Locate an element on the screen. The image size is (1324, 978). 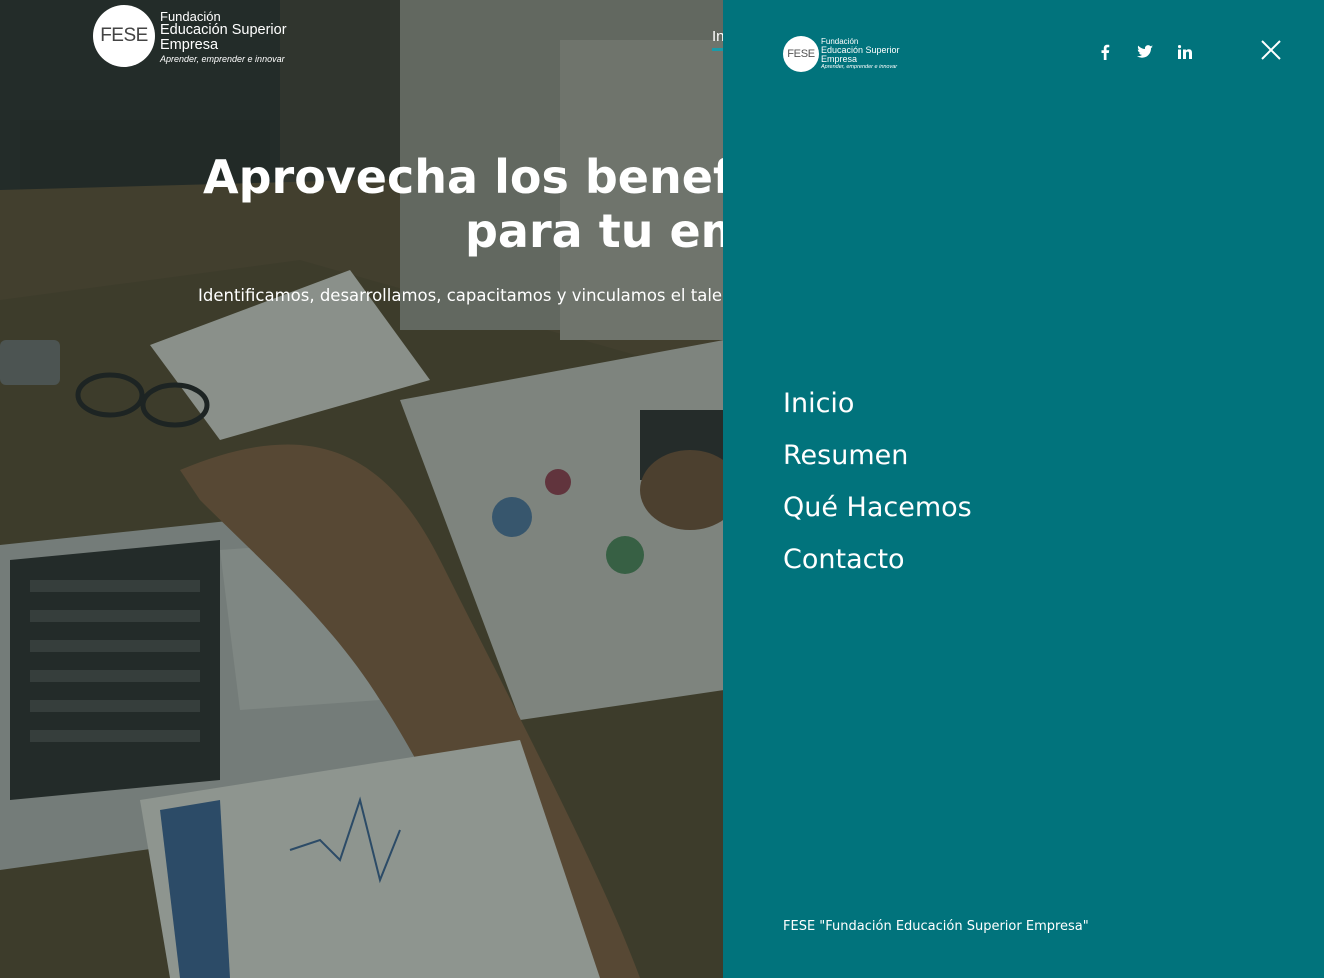
menu-item-contacto: Contacto is located at coordinates (877, 560).